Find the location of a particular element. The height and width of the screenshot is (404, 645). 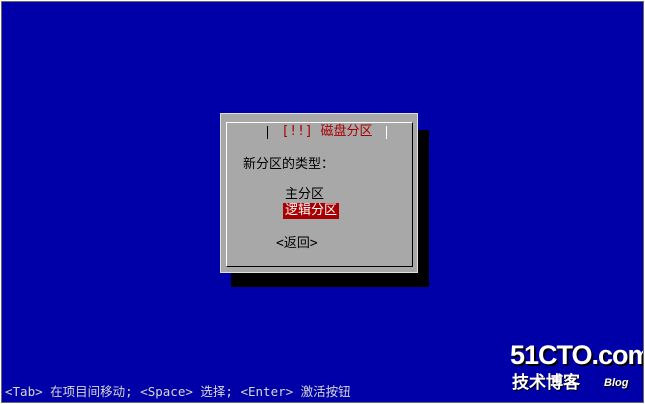

watermark-subtitle: 技术博客 is located at coordinates (546, 382).